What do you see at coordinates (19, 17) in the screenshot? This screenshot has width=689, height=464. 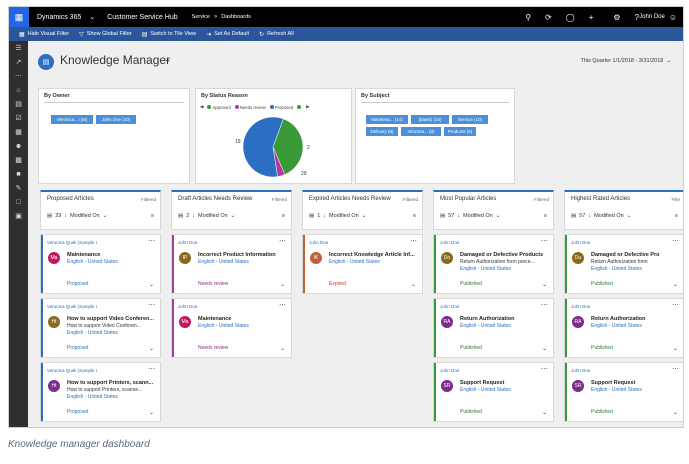 I see `app-launcher-icon: ▦` at bounding box center [19, 17].